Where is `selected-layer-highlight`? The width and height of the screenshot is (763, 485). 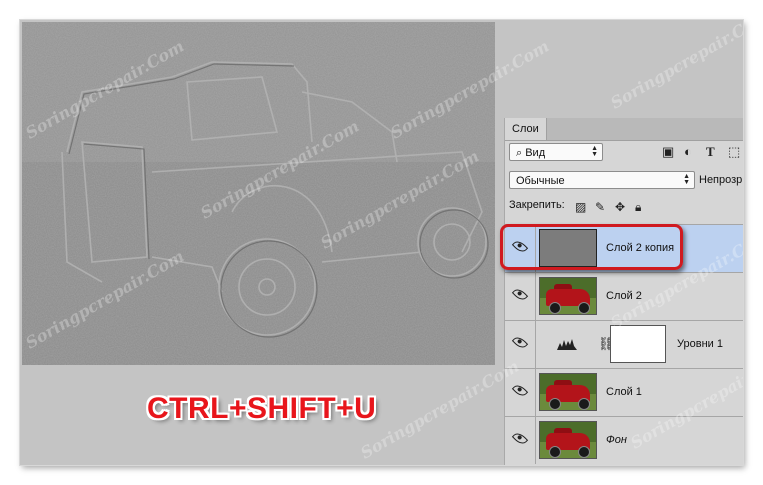
selected-layer-highlight is located at coordinates (591, 247).